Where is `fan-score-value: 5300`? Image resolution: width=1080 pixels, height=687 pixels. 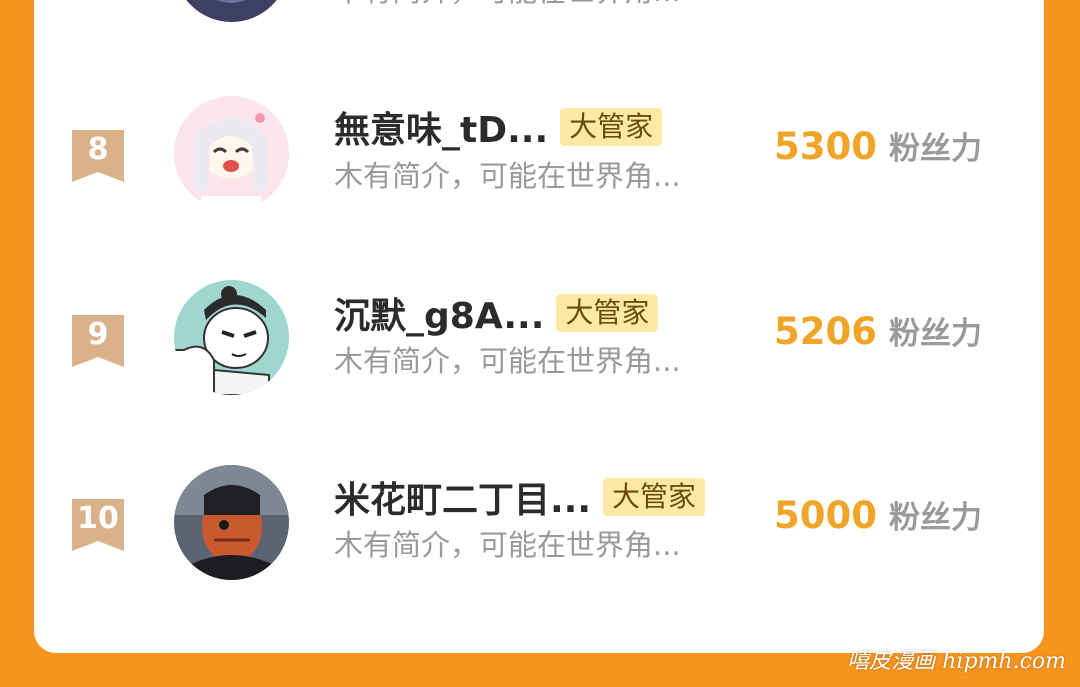 fan-score-value: 5300 is located at coordinates (825, 146).